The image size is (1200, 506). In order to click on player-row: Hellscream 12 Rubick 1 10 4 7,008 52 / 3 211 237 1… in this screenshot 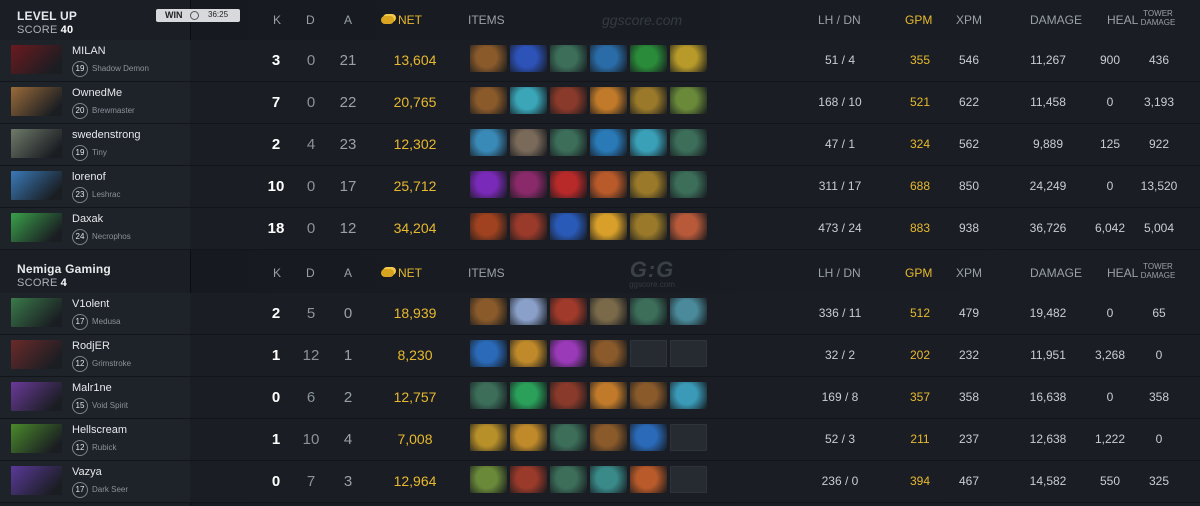, I will do `click(600, 440)`.